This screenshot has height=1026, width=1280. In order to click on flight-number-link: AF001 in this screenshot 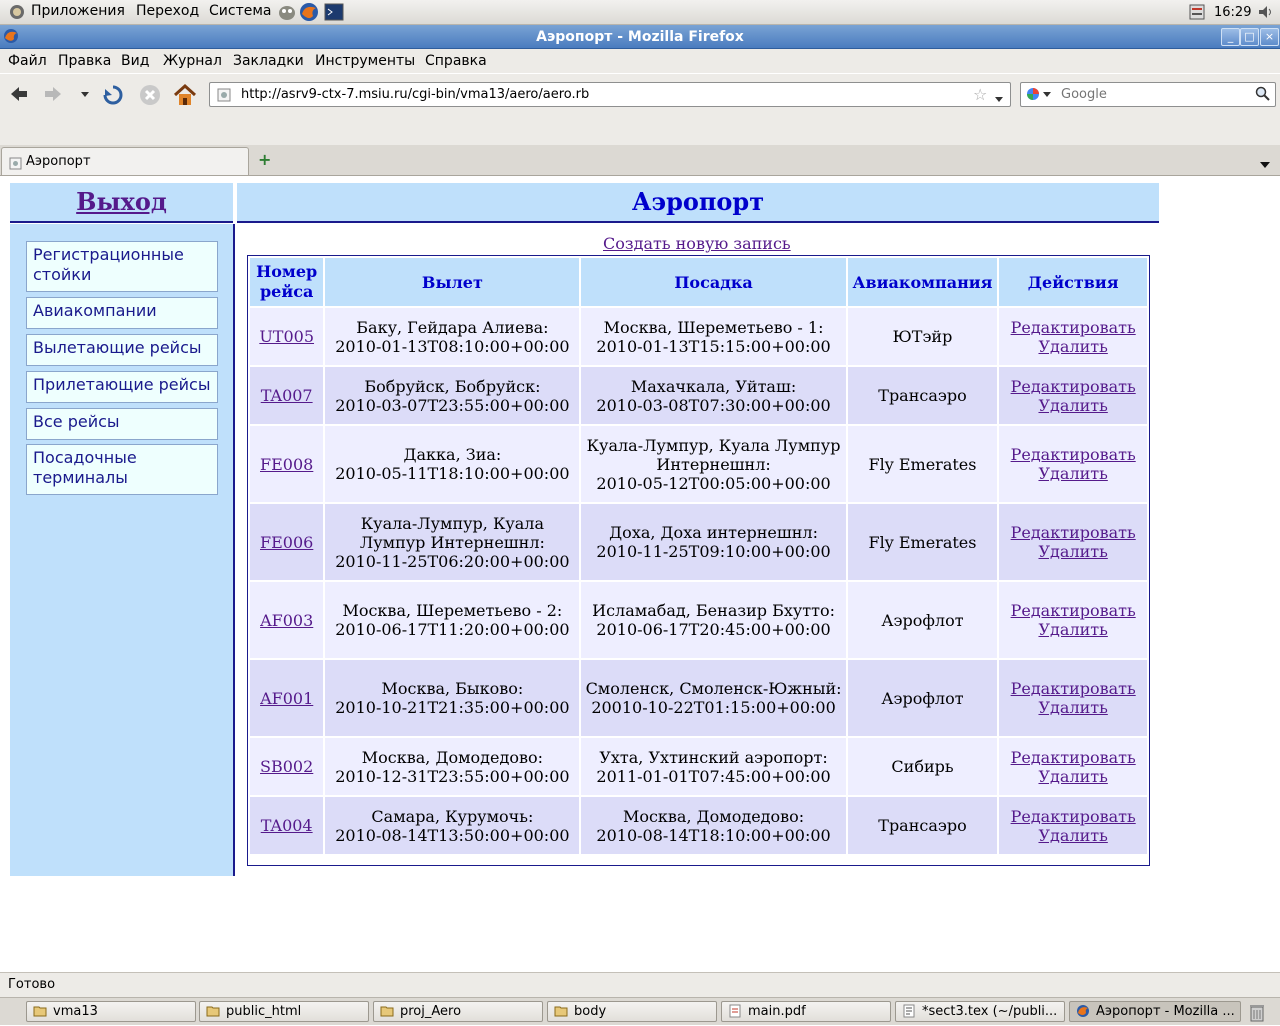, I will do `click(286, 698)`.